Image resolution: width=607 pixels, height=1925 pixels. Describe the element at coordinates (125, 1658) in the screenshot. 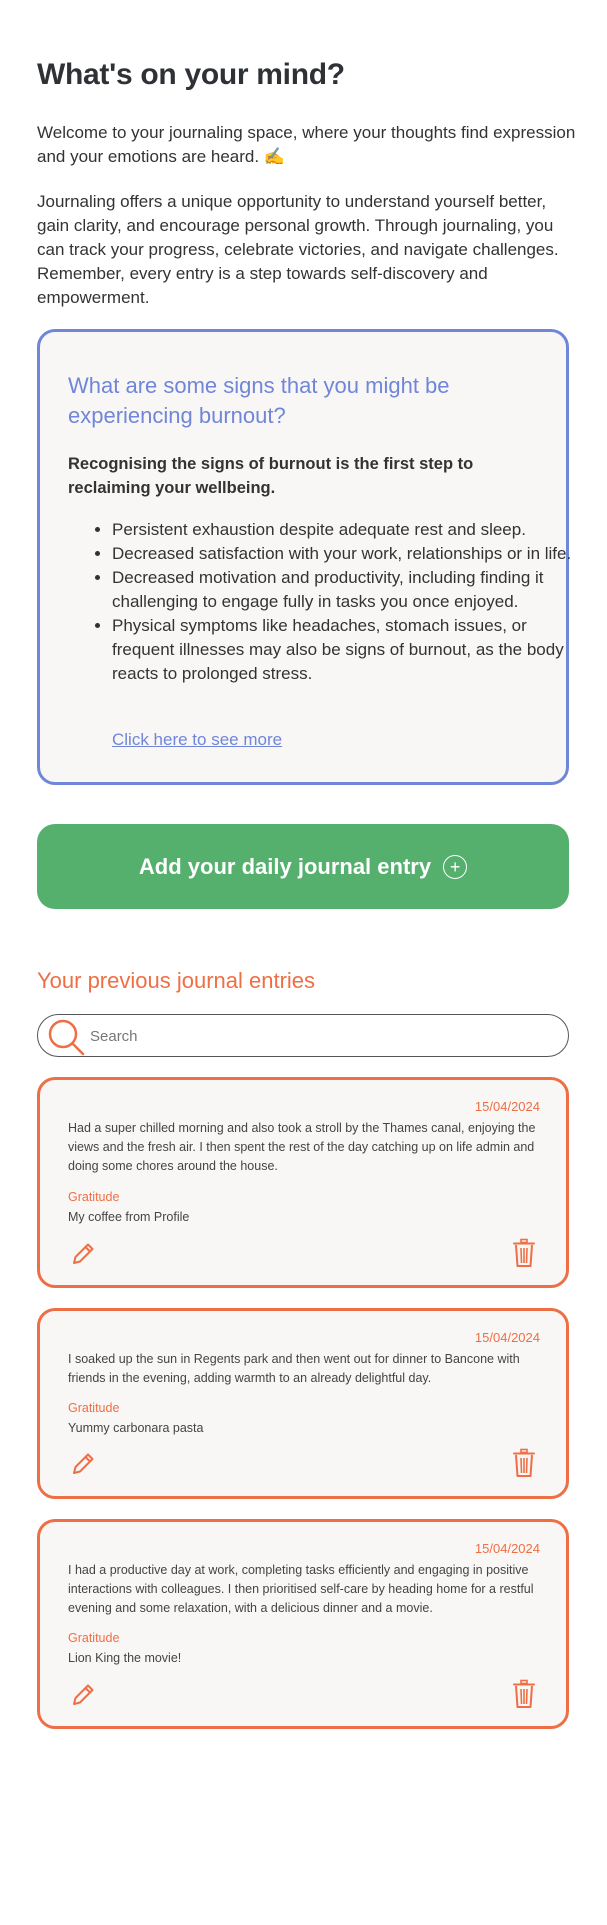

I see `gratitude-value: Lion King the movie!` at that location.